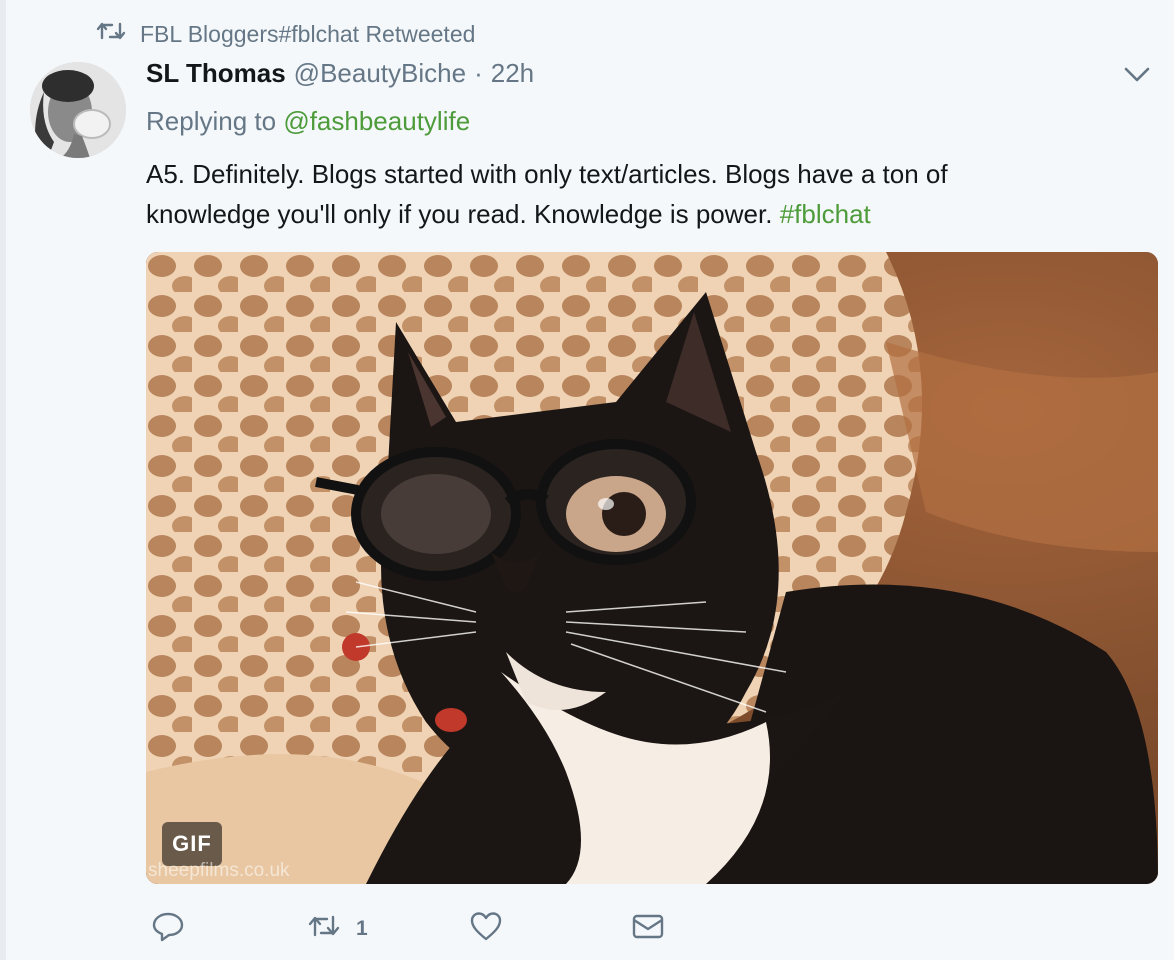  Describe the element at coordinates (216, 73) in the screenshot. I see `author-fullname: SL Thomas` at that location.